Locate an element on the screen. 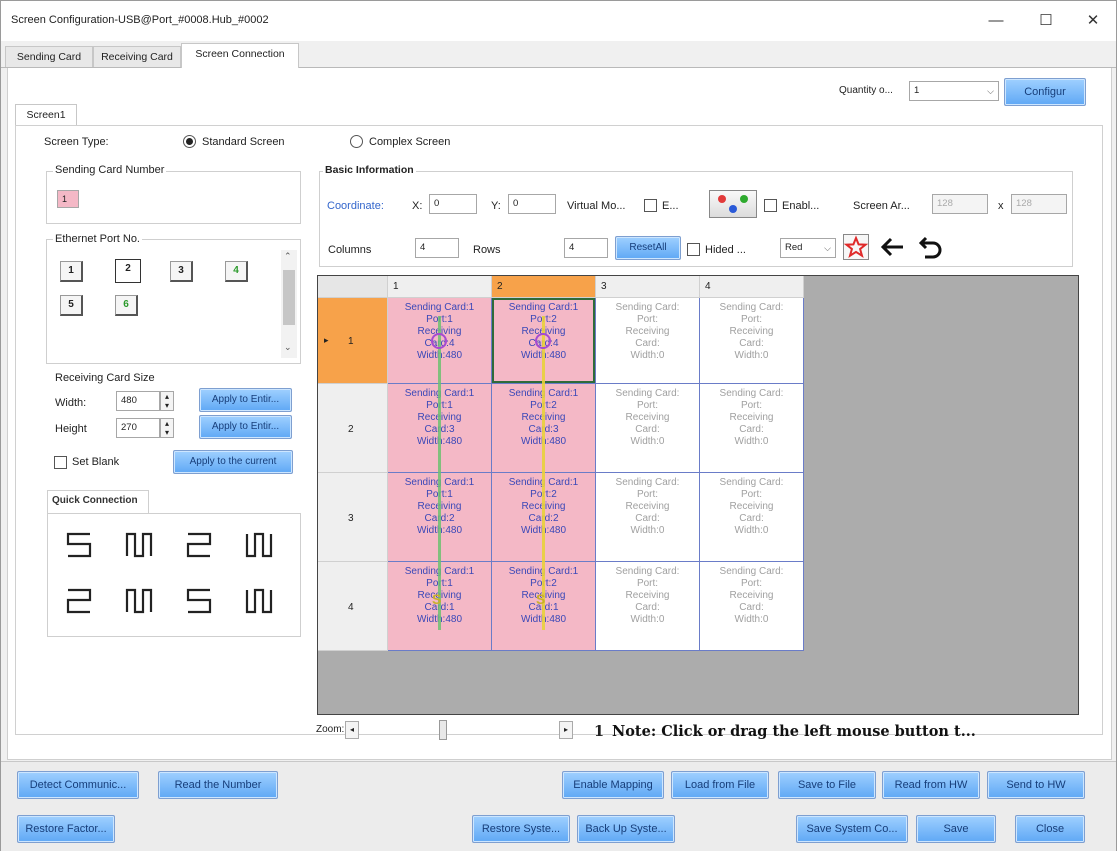  zigzag-down-icon is located at coordinates (259, 545).